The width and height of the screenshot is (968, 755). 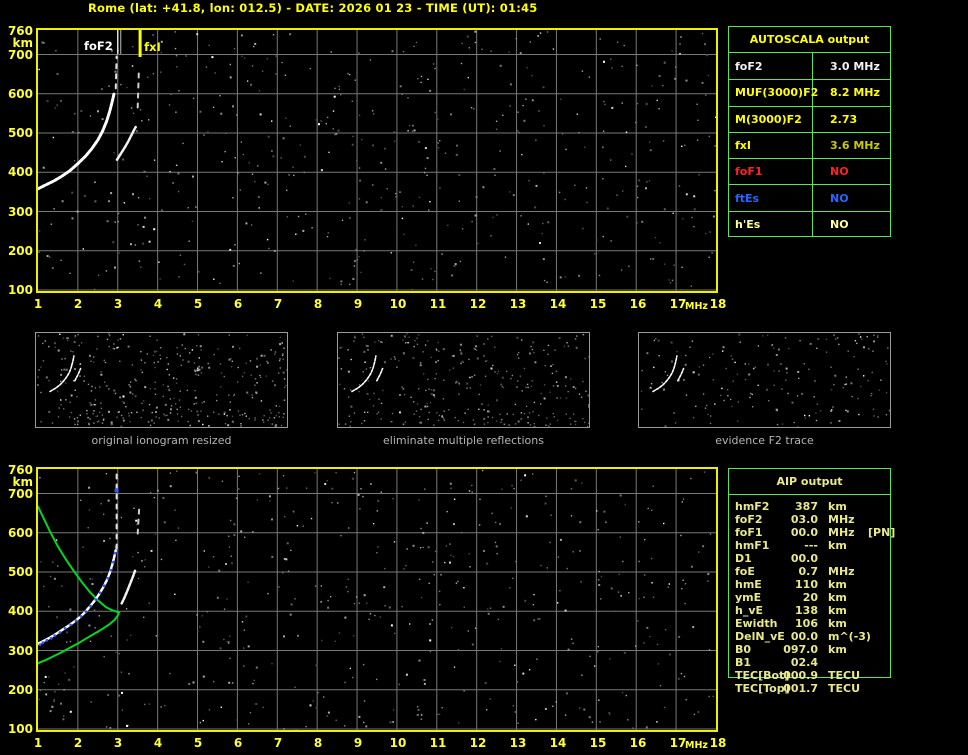 I want to click on aip-row-fof1: foF1 00.0 MHz [PN], so click(x=813, y=532).